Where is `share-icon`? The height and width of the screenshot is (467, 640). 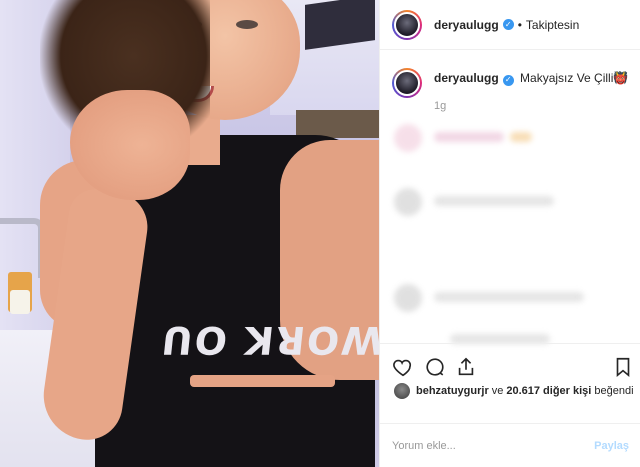
share-icon is located at coordinates (466, 367).